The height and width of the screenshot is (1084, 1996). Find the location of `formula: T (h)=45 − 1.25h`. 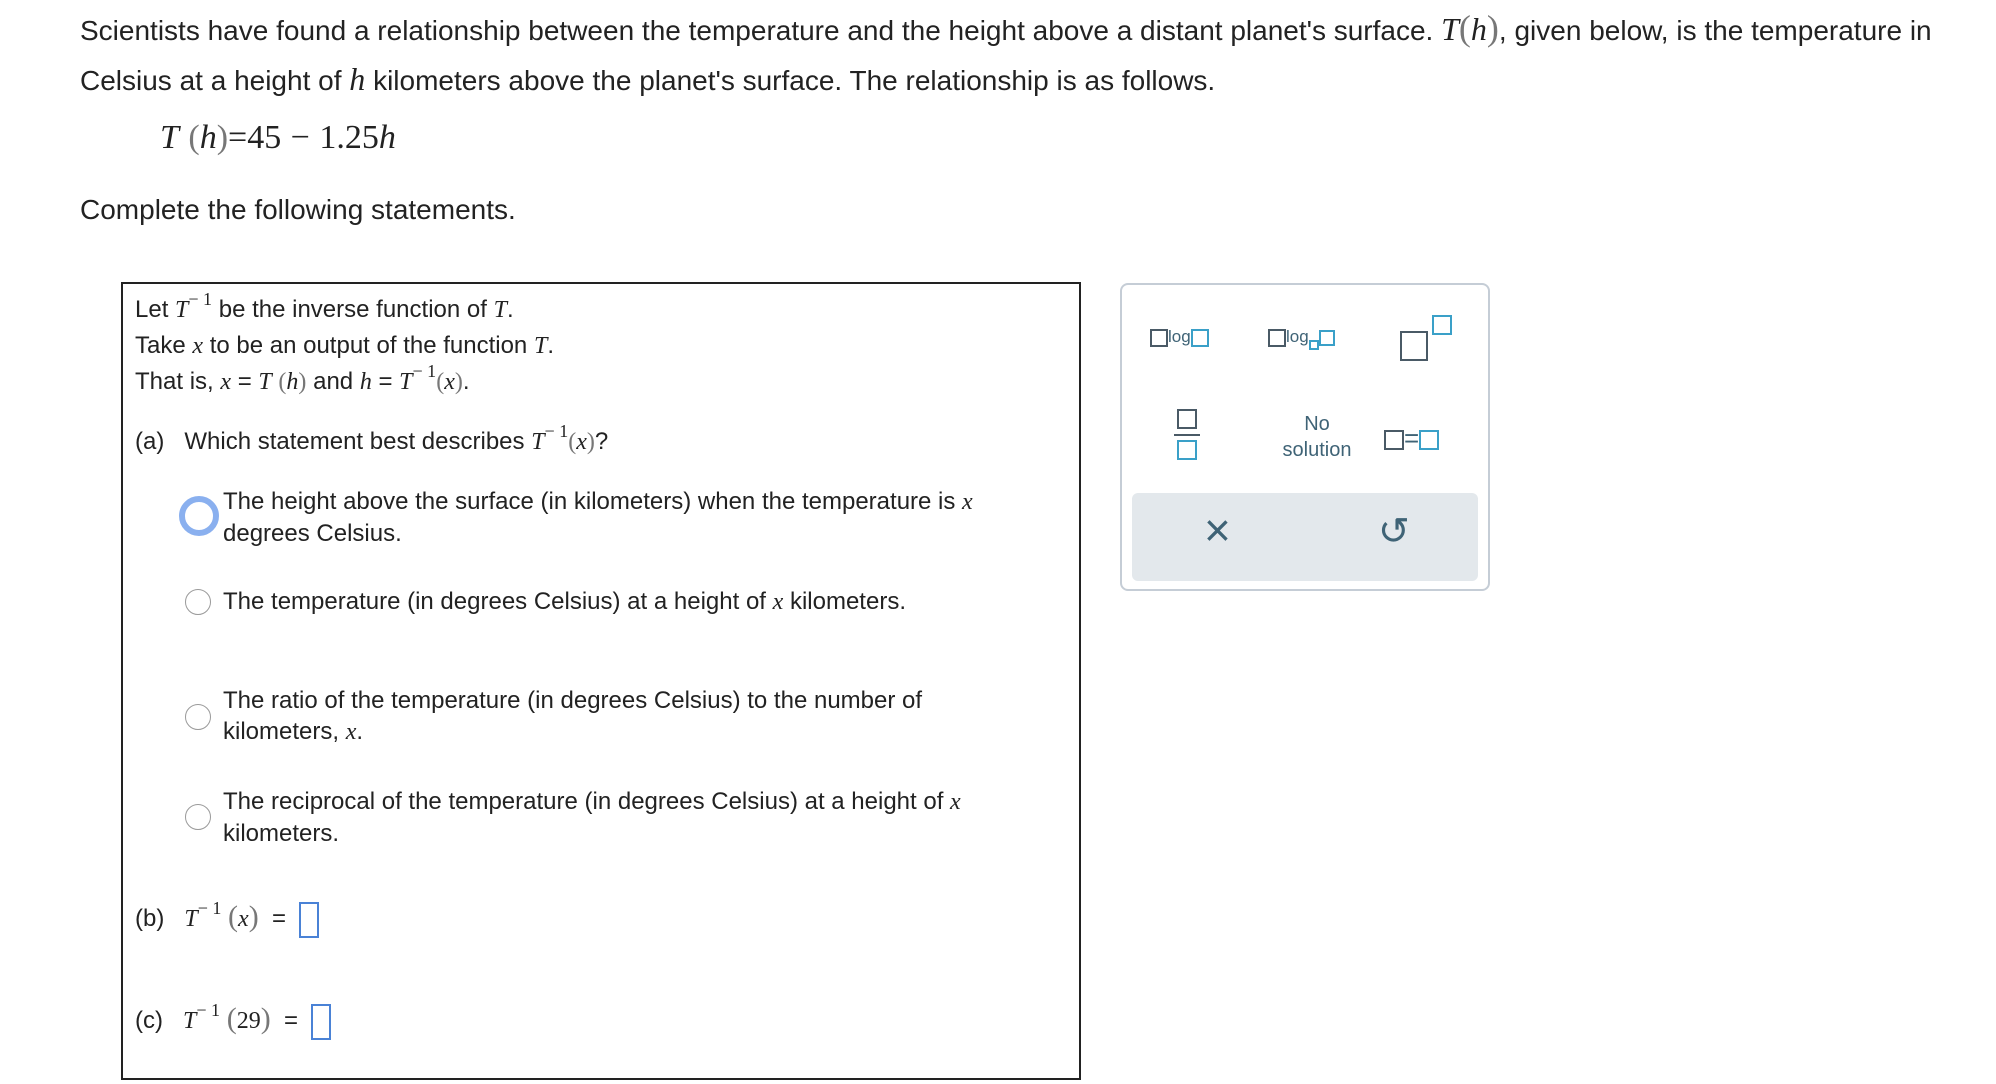

formula: T (h)=45 − 1.25h is located at coordinates (278, 137).